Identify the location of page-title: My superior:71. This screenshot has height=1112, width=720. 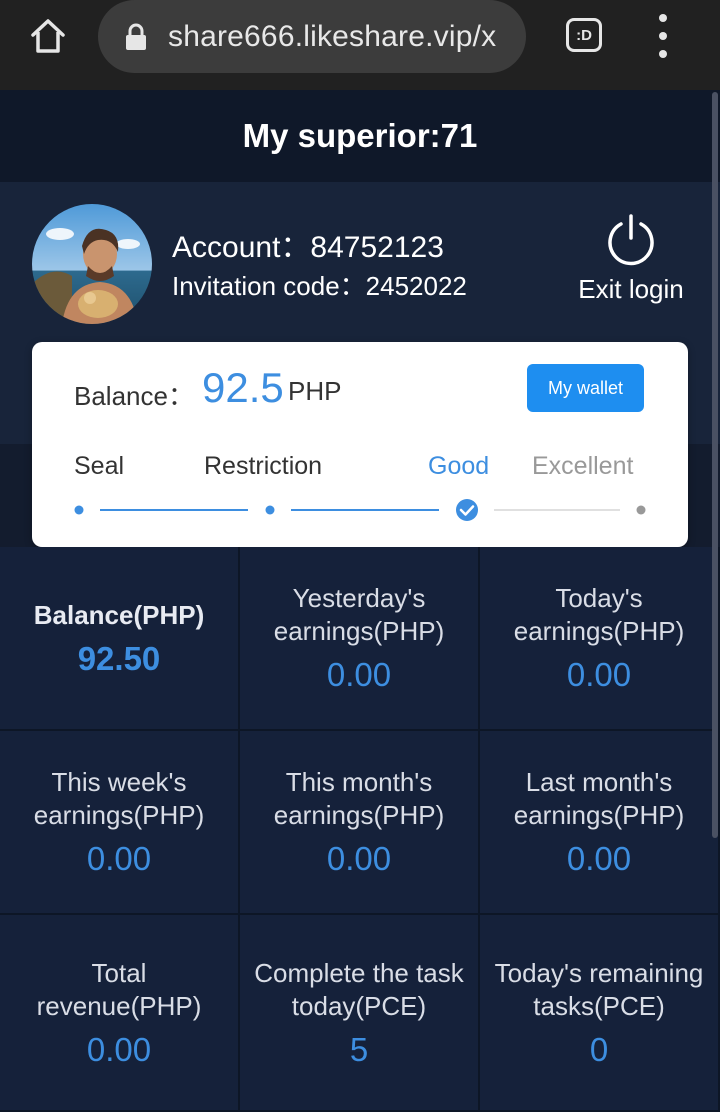
(360, 136).